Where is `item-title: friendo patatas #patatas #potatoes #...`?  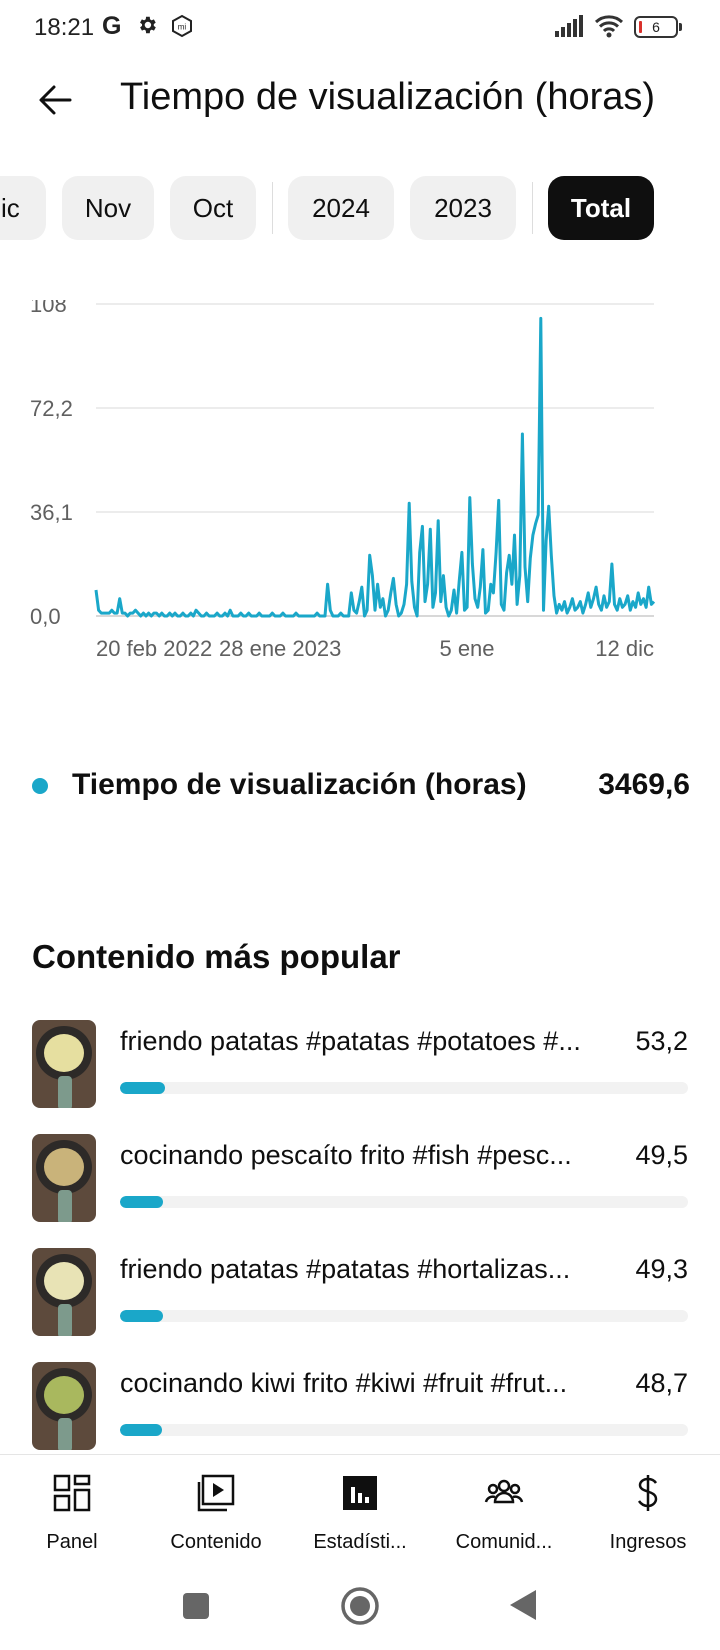 item-title: friendo patatas #patatas #potatoes #... is located at coordinates (350, 1041).